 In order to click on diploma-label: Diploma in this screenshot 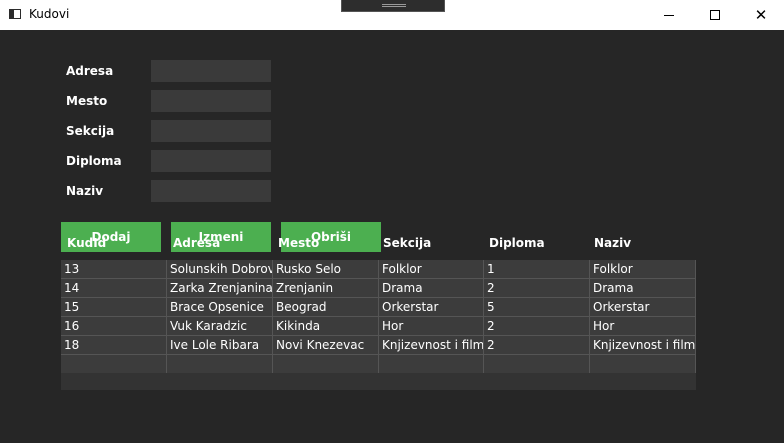, I will do `click(94, 161)`.